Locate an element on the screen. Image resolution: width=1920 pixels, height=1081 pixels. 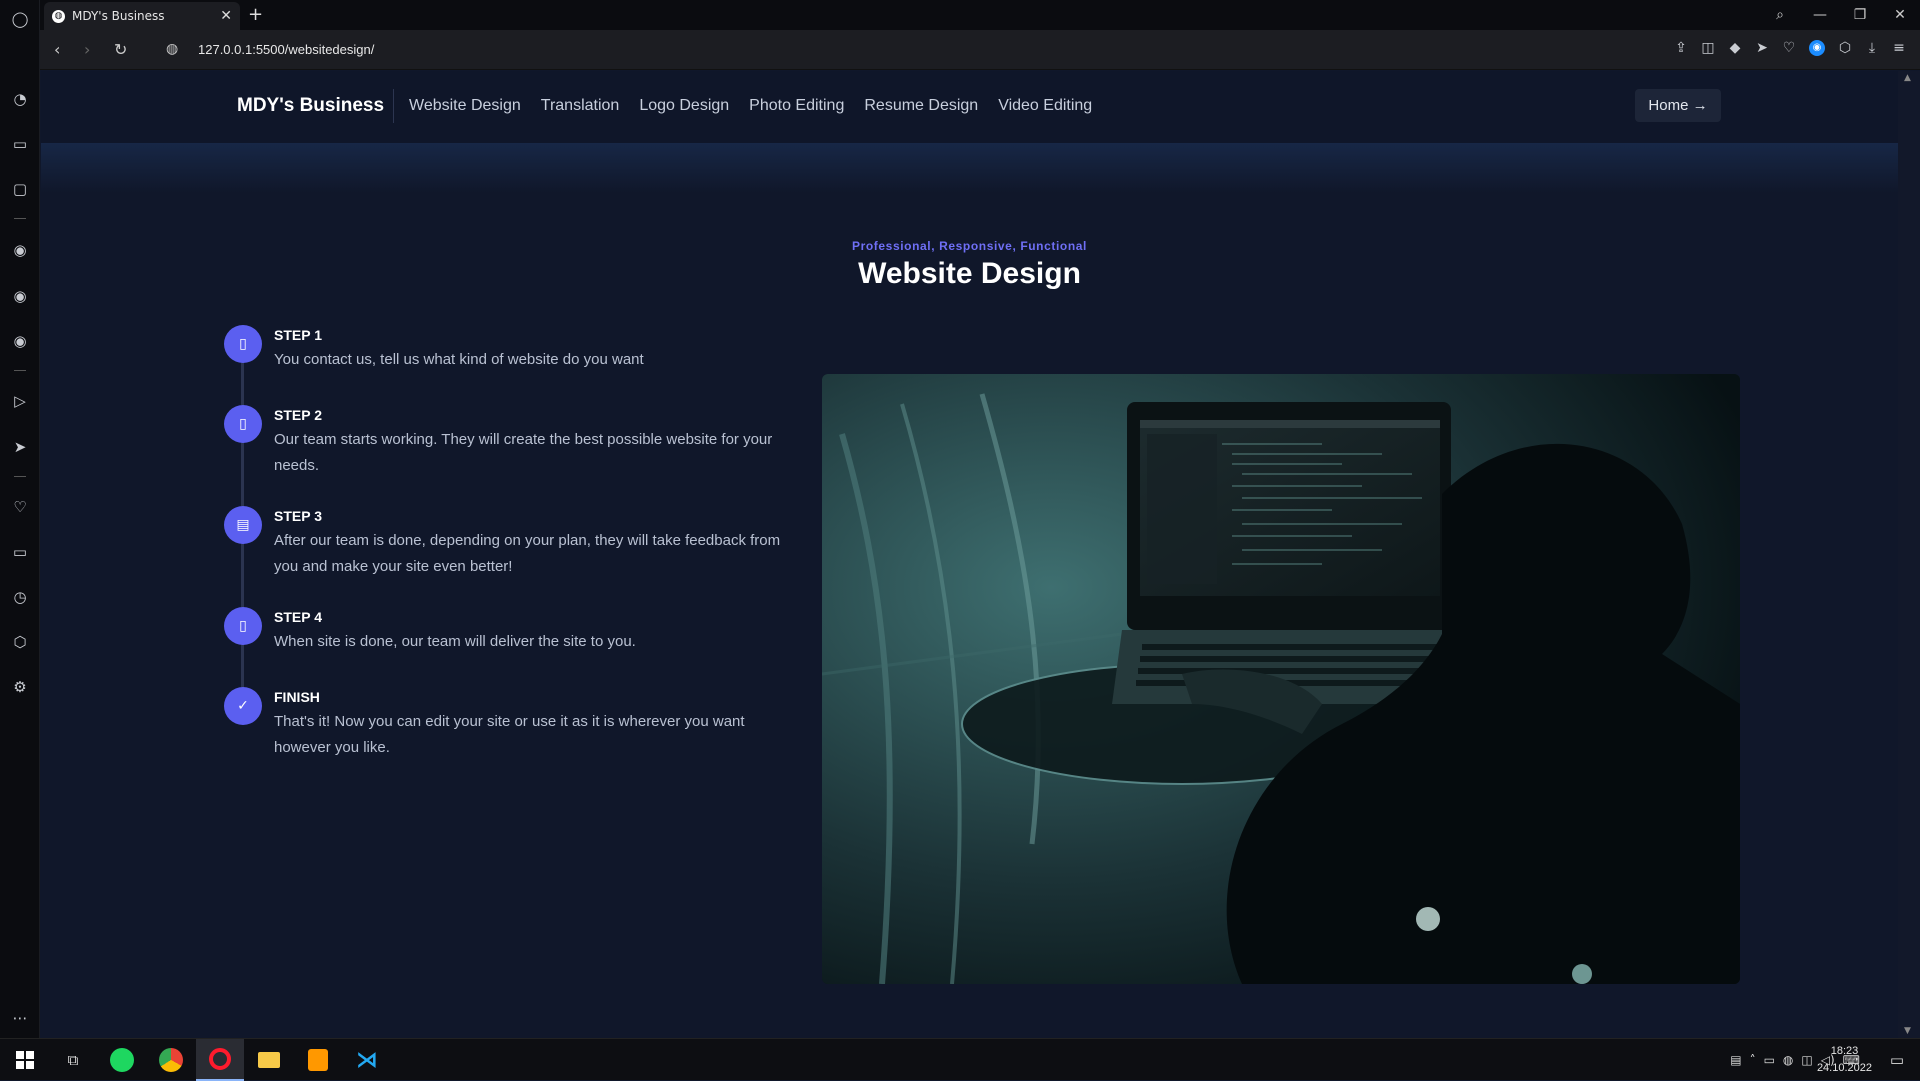
sublime-text-icon is located at coordinates (318, 1060).